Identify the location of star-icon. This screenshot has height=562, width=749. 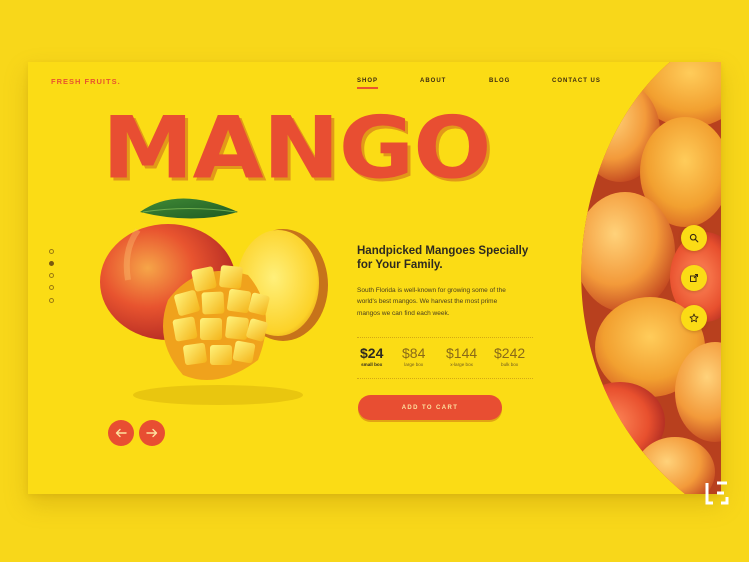
(694, 318).